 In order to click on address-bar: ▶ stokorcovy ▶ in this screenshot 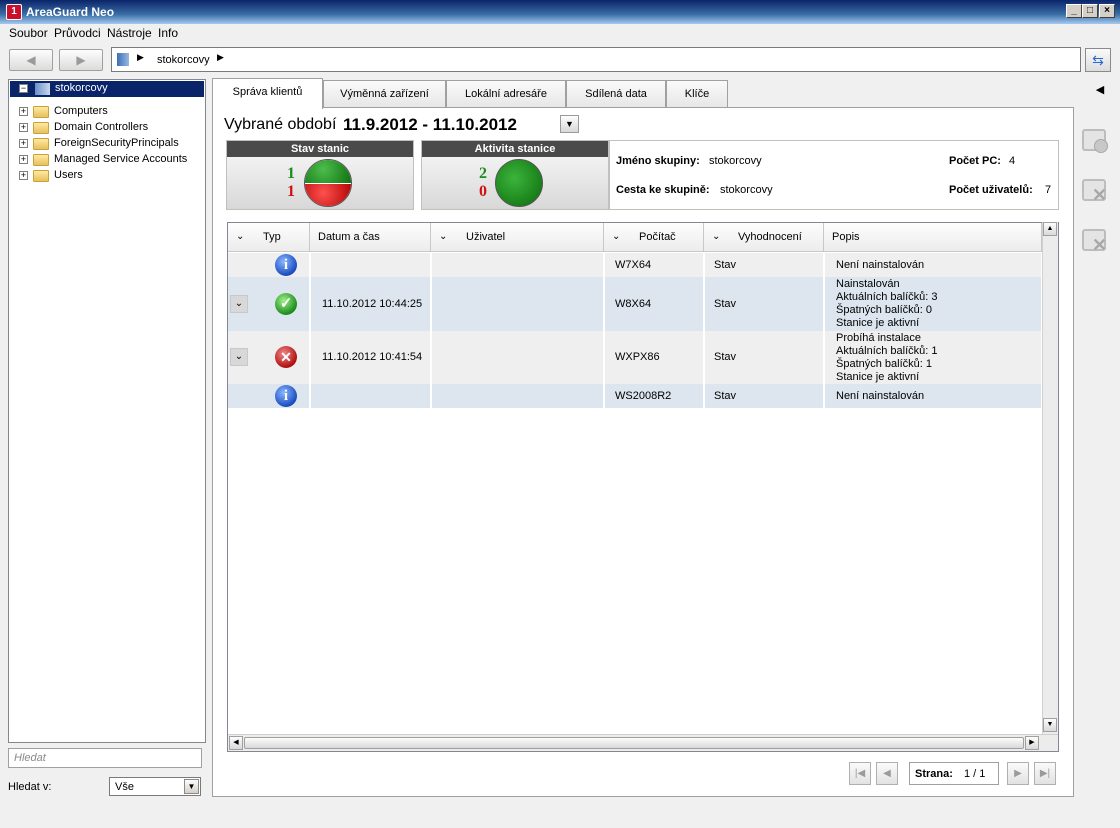, I will do `click(596, 59)`.